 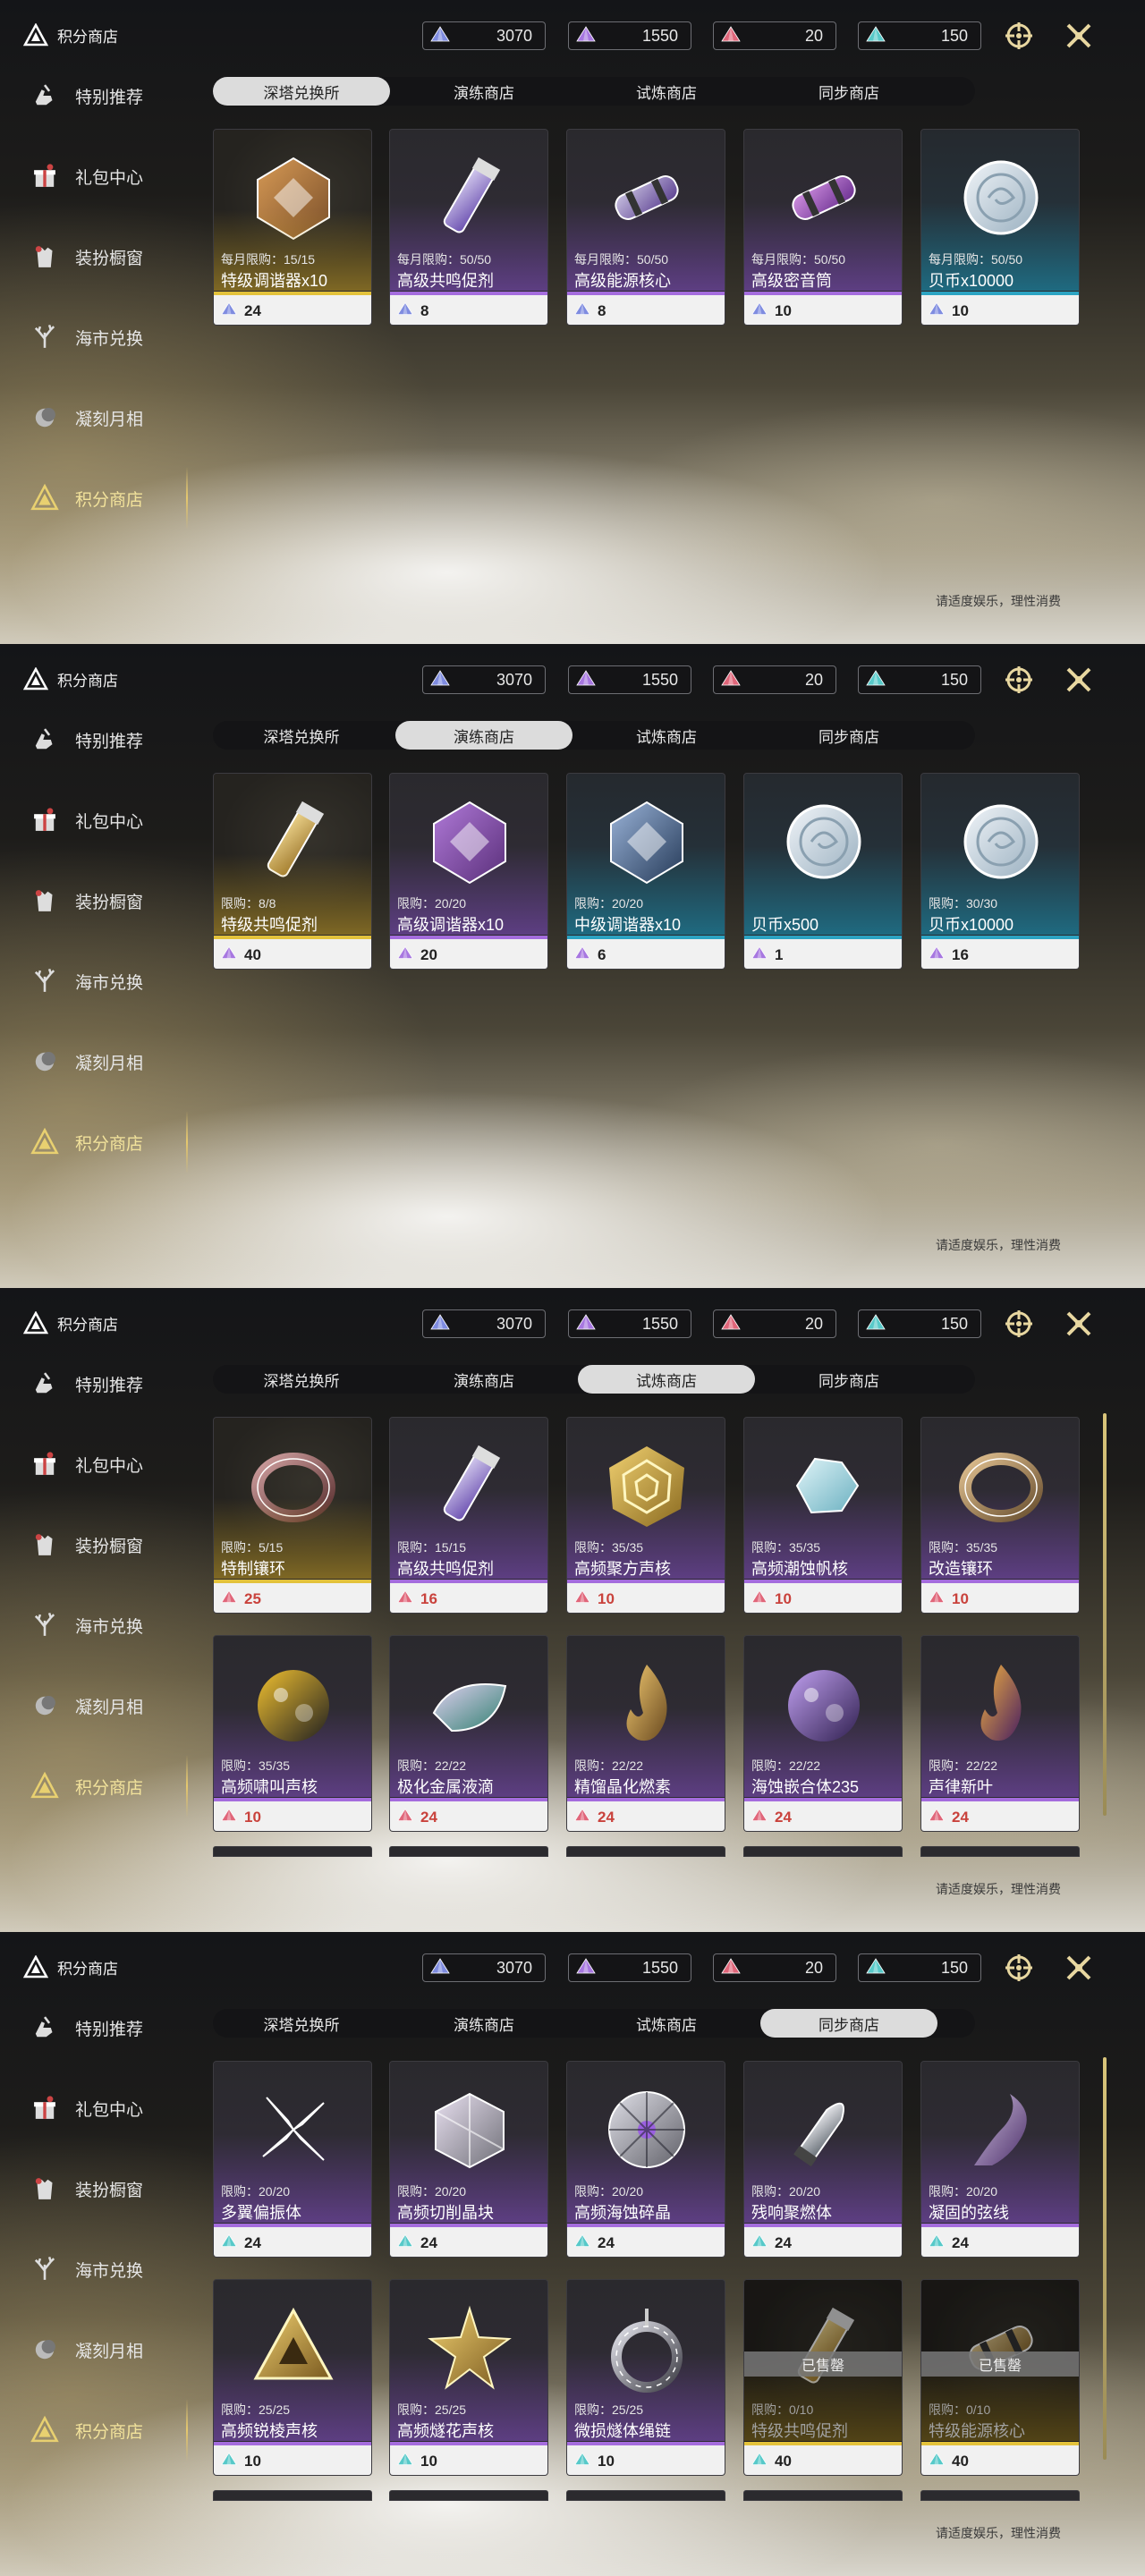 What do you see at coordinates (292, 1733) in the screenshot?
I see `shop-item-card: 限购：35/35 高频啸叫声核 10` at bounding box center [292, 1733].